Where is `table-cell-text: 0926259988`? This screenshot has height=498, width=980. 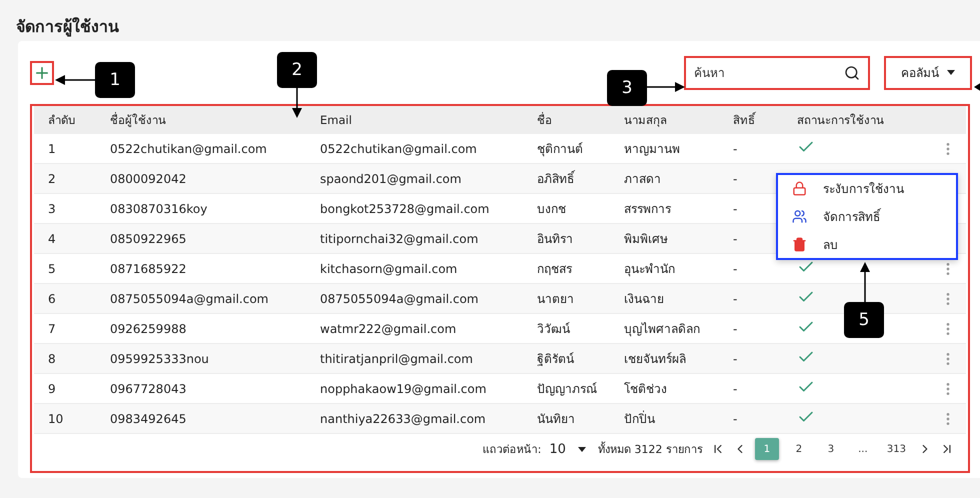 table-cell-text: 0926259988 is located at coordinates (149, 329).